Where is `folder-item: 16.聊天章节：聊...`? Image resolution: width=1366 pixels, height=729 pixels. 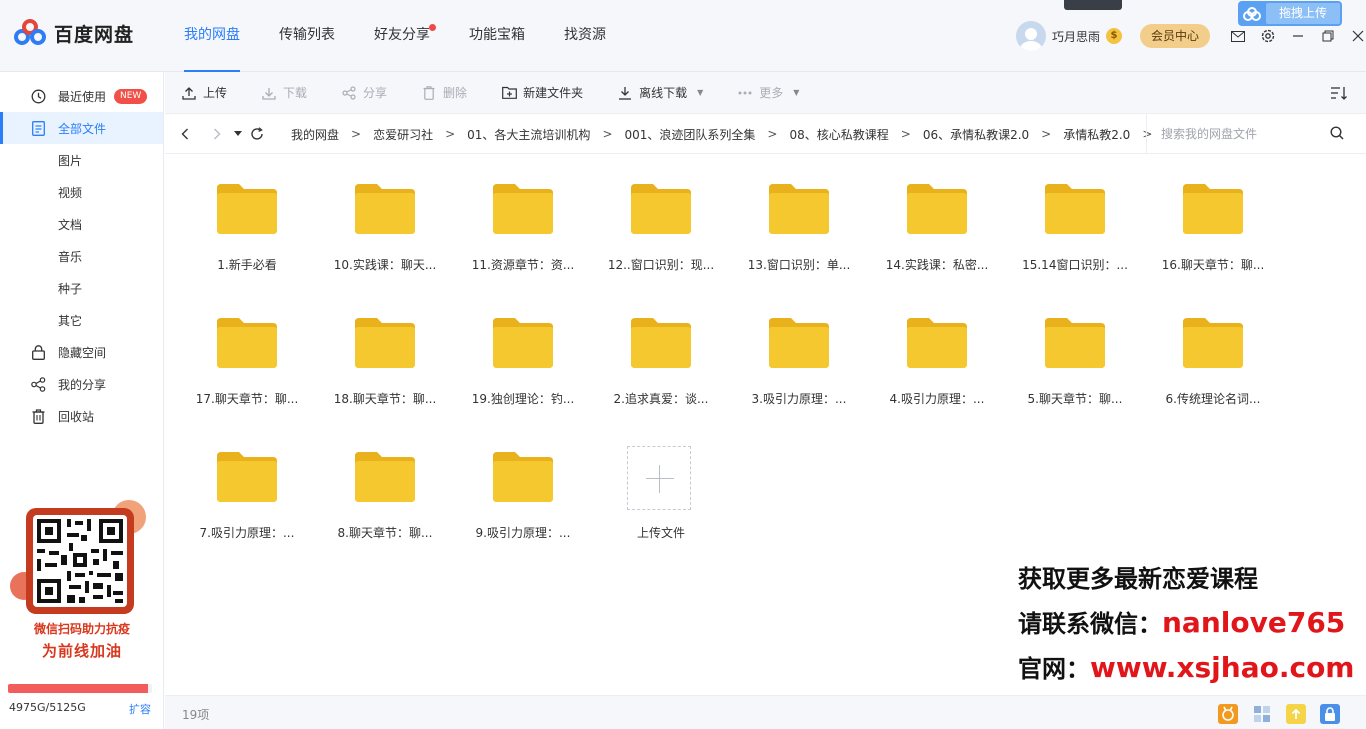
folder-item: 16.聊天章节：聊... is located at coordinates (1213, 230).